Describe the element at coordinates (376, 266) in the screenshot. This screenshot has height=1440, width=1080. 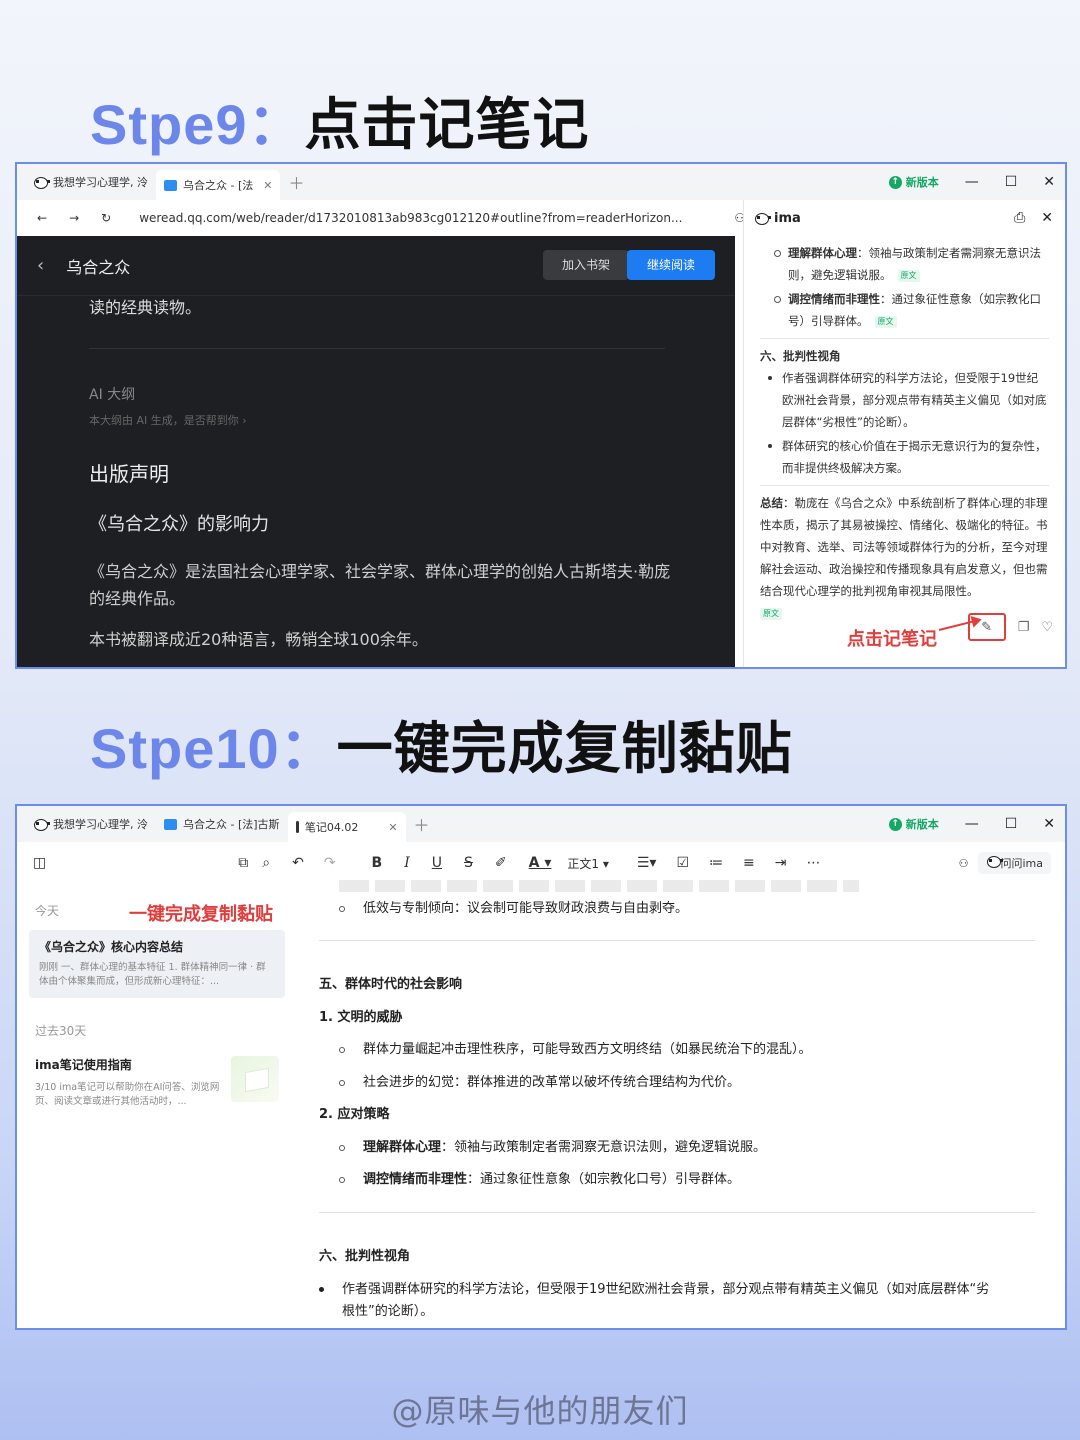
I see `reader-header: ‹ 乌合之众 加入书架 继续阅读` at that location.